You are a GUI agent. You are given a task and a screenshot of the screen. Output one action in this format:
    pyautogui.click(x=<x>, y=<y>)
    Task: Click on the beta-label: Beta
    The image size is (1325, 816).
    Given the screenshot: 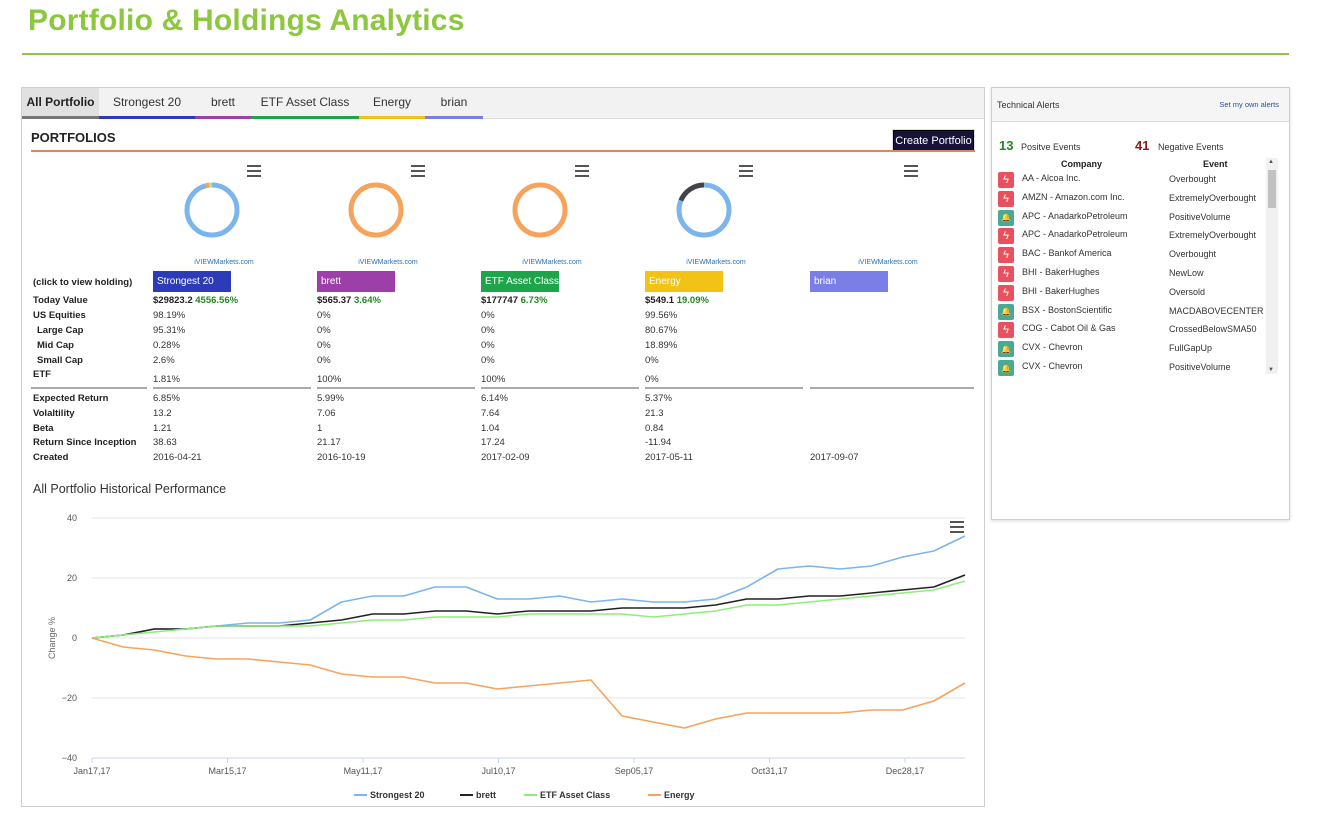 What is the action you would take?
    pyautogui.click(x=43, y=428)
    